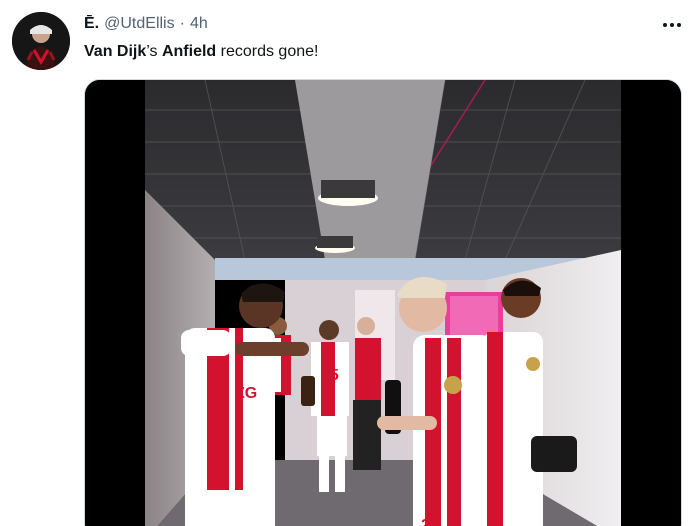 This screenshot has height=526, width=700. I want to click on more-options-button, so click(672, 25).